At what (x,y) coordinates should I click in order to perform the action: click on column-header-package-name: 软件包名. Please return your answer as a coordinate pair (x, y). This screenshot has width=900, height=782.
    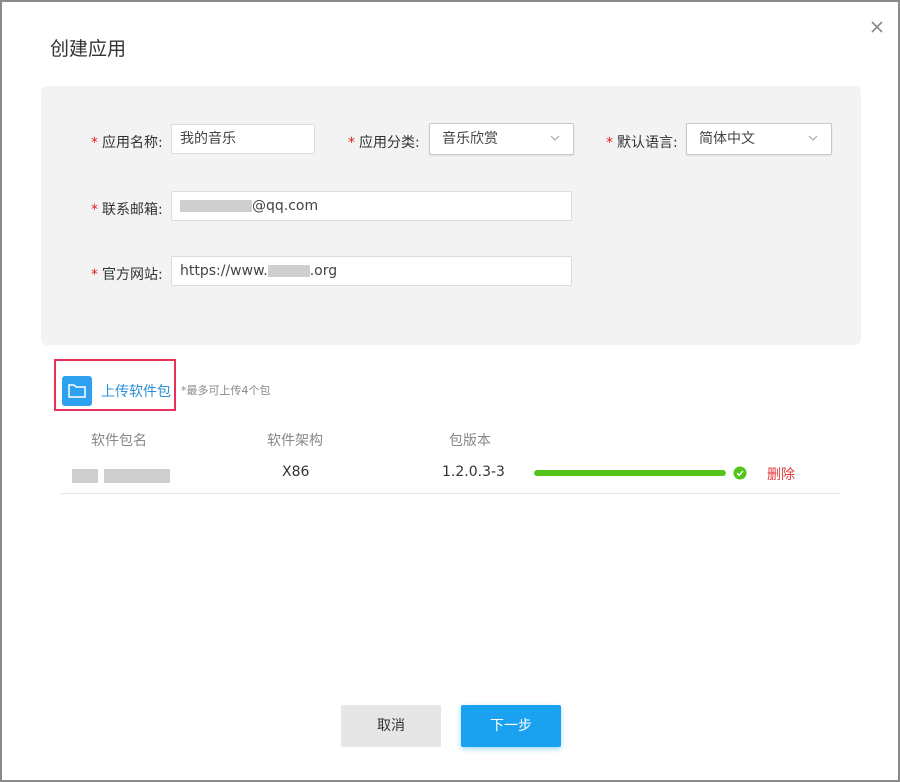
    Looking at the image, I should click on (119, 441).